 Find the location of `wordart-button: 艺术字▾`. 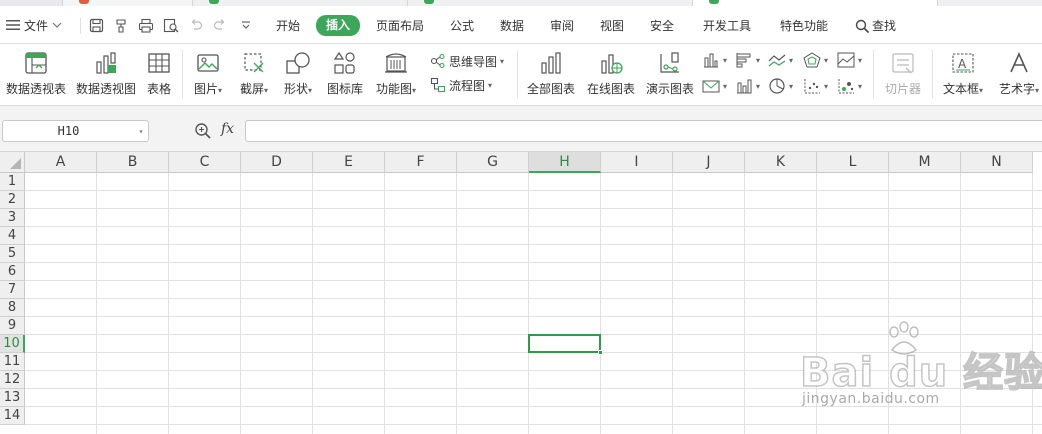

wordart-button: 艺术字▾ is located at coordinates (1019, 74).